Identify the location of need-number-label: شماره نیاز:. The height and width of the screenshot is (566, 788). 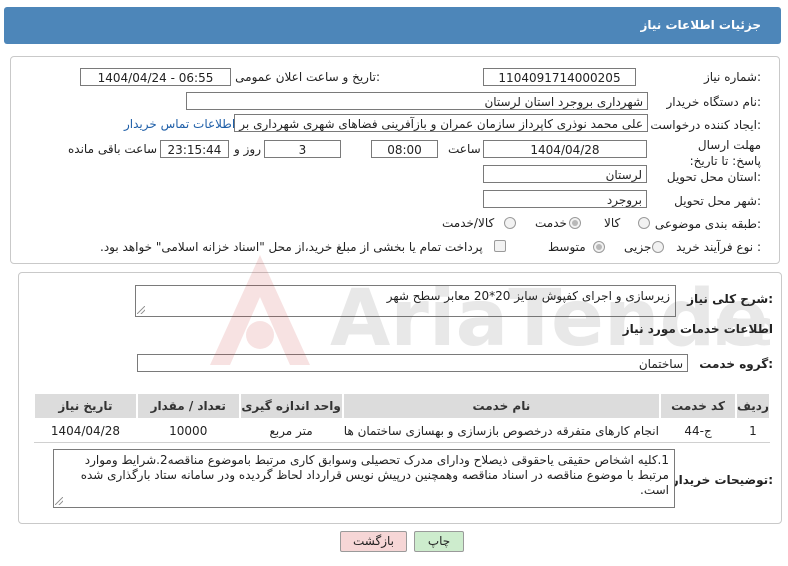
(732, 77).